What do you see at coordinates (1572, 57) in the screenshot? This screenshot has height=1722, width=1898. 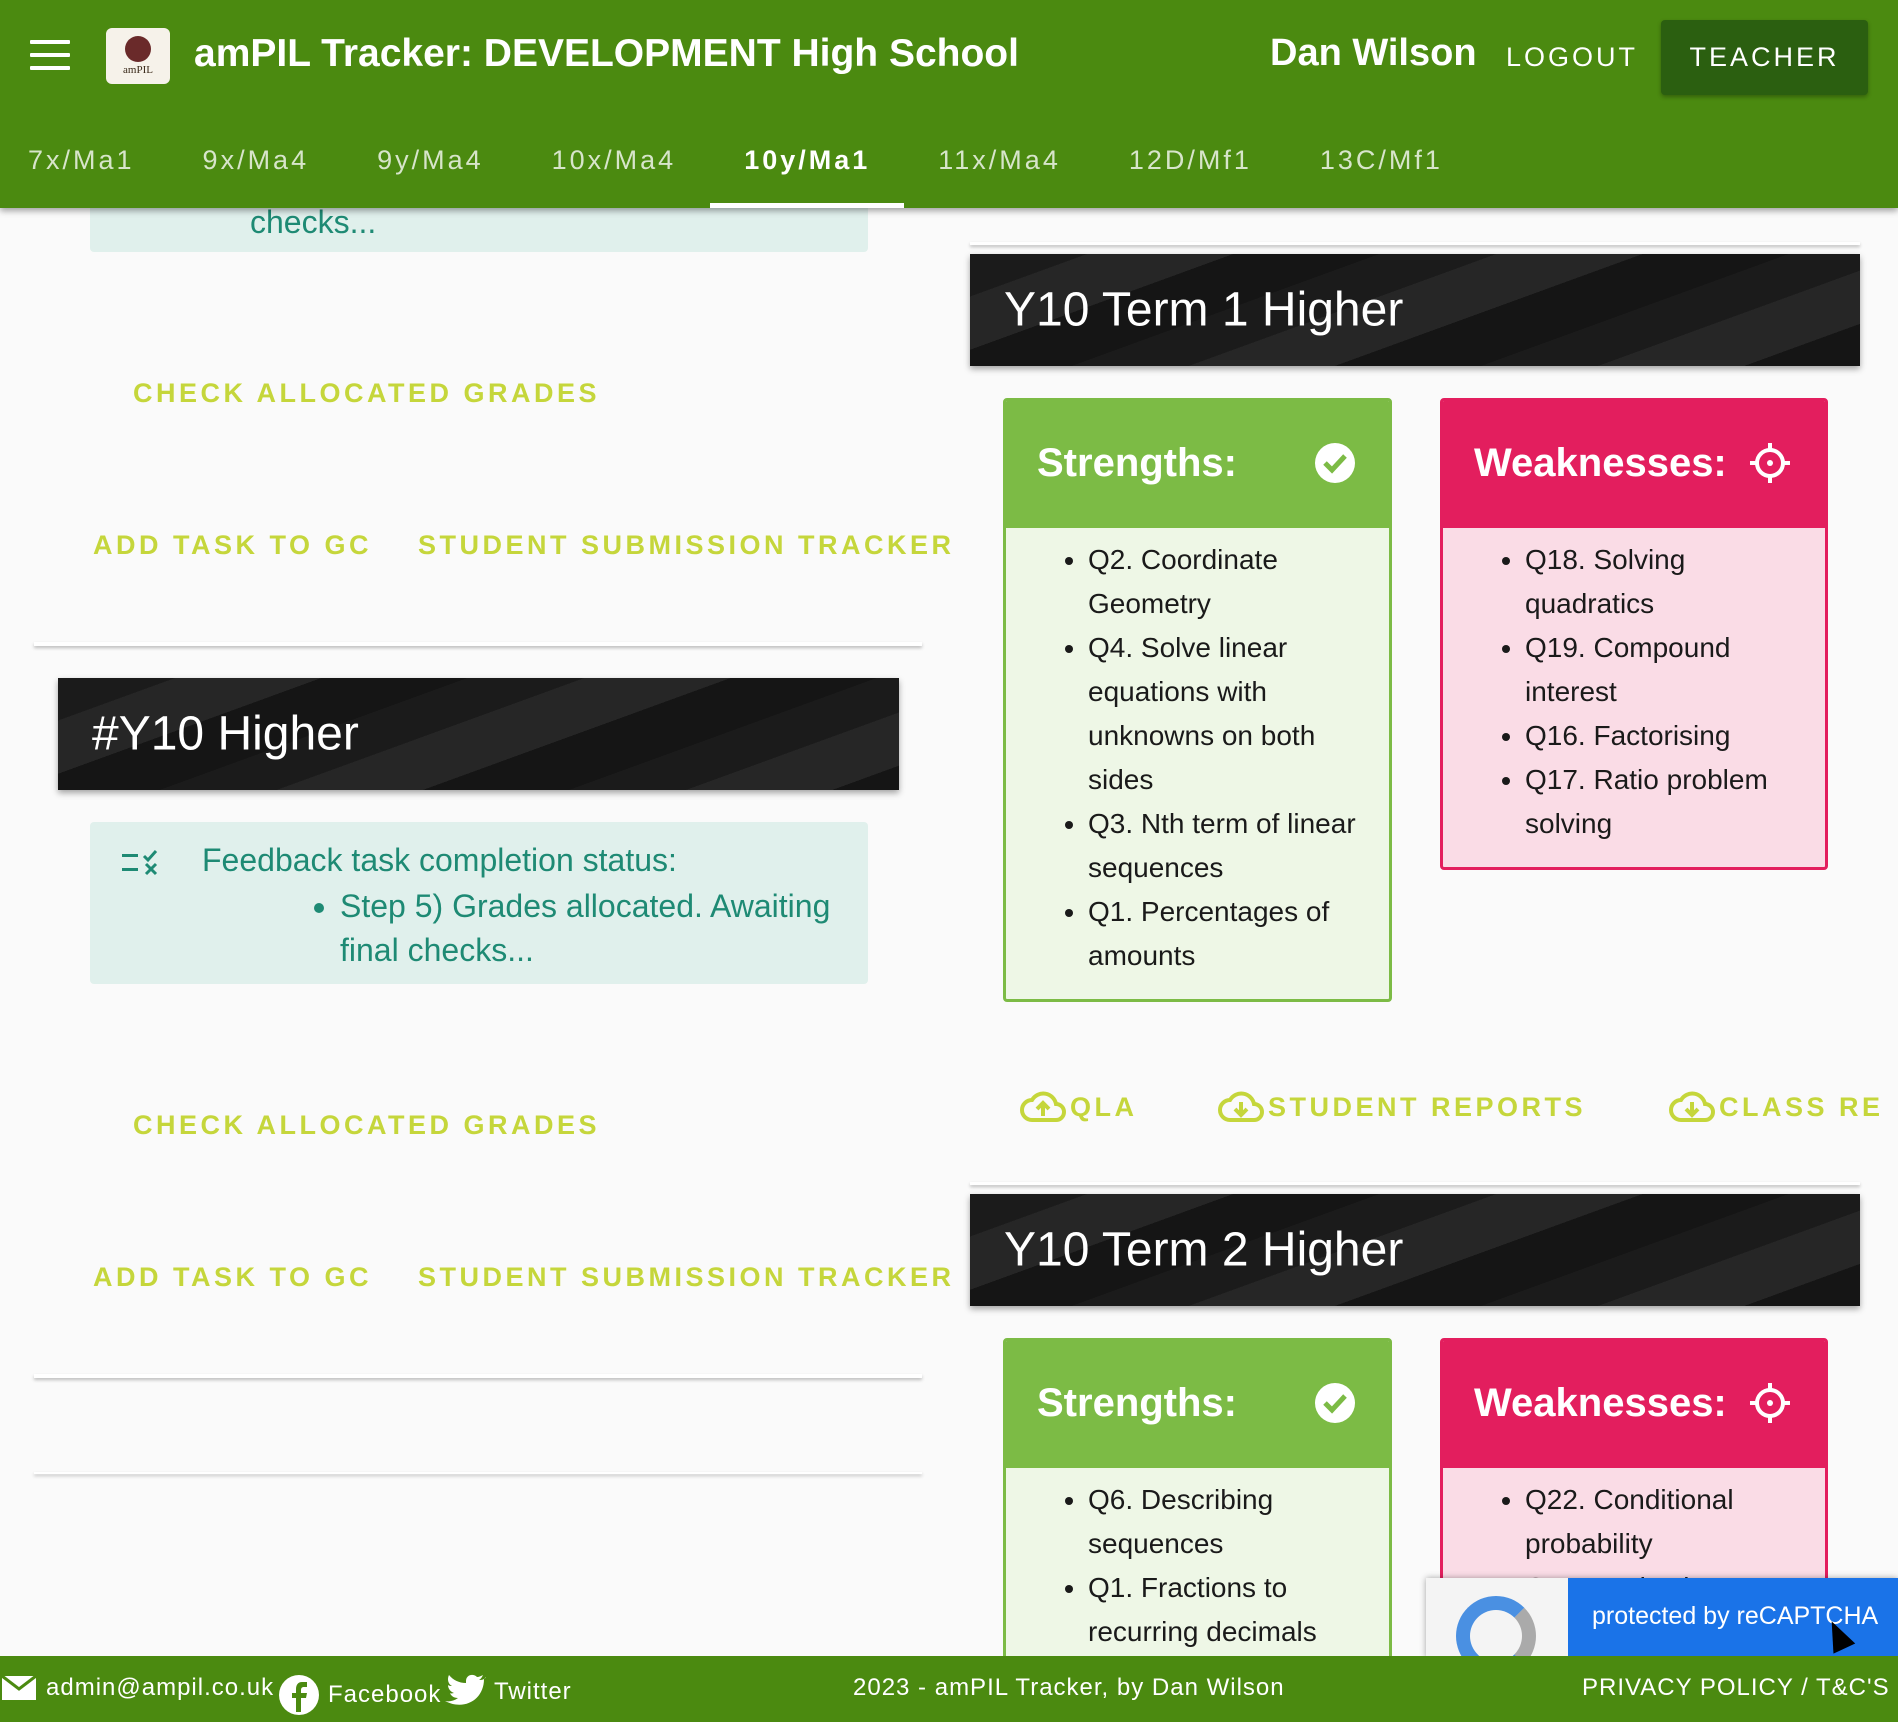 I see `logout-button: LOGOUT` at bounding box center [1572, 57].